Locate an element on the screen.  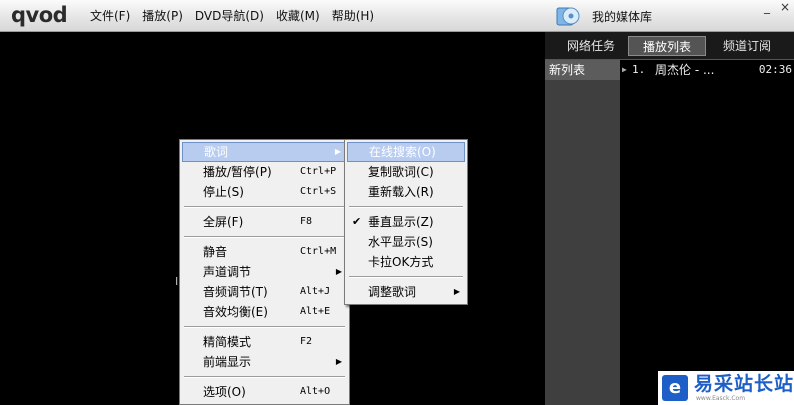
menu-favorites: 收藏(M) is located at coordinates (298, 16).